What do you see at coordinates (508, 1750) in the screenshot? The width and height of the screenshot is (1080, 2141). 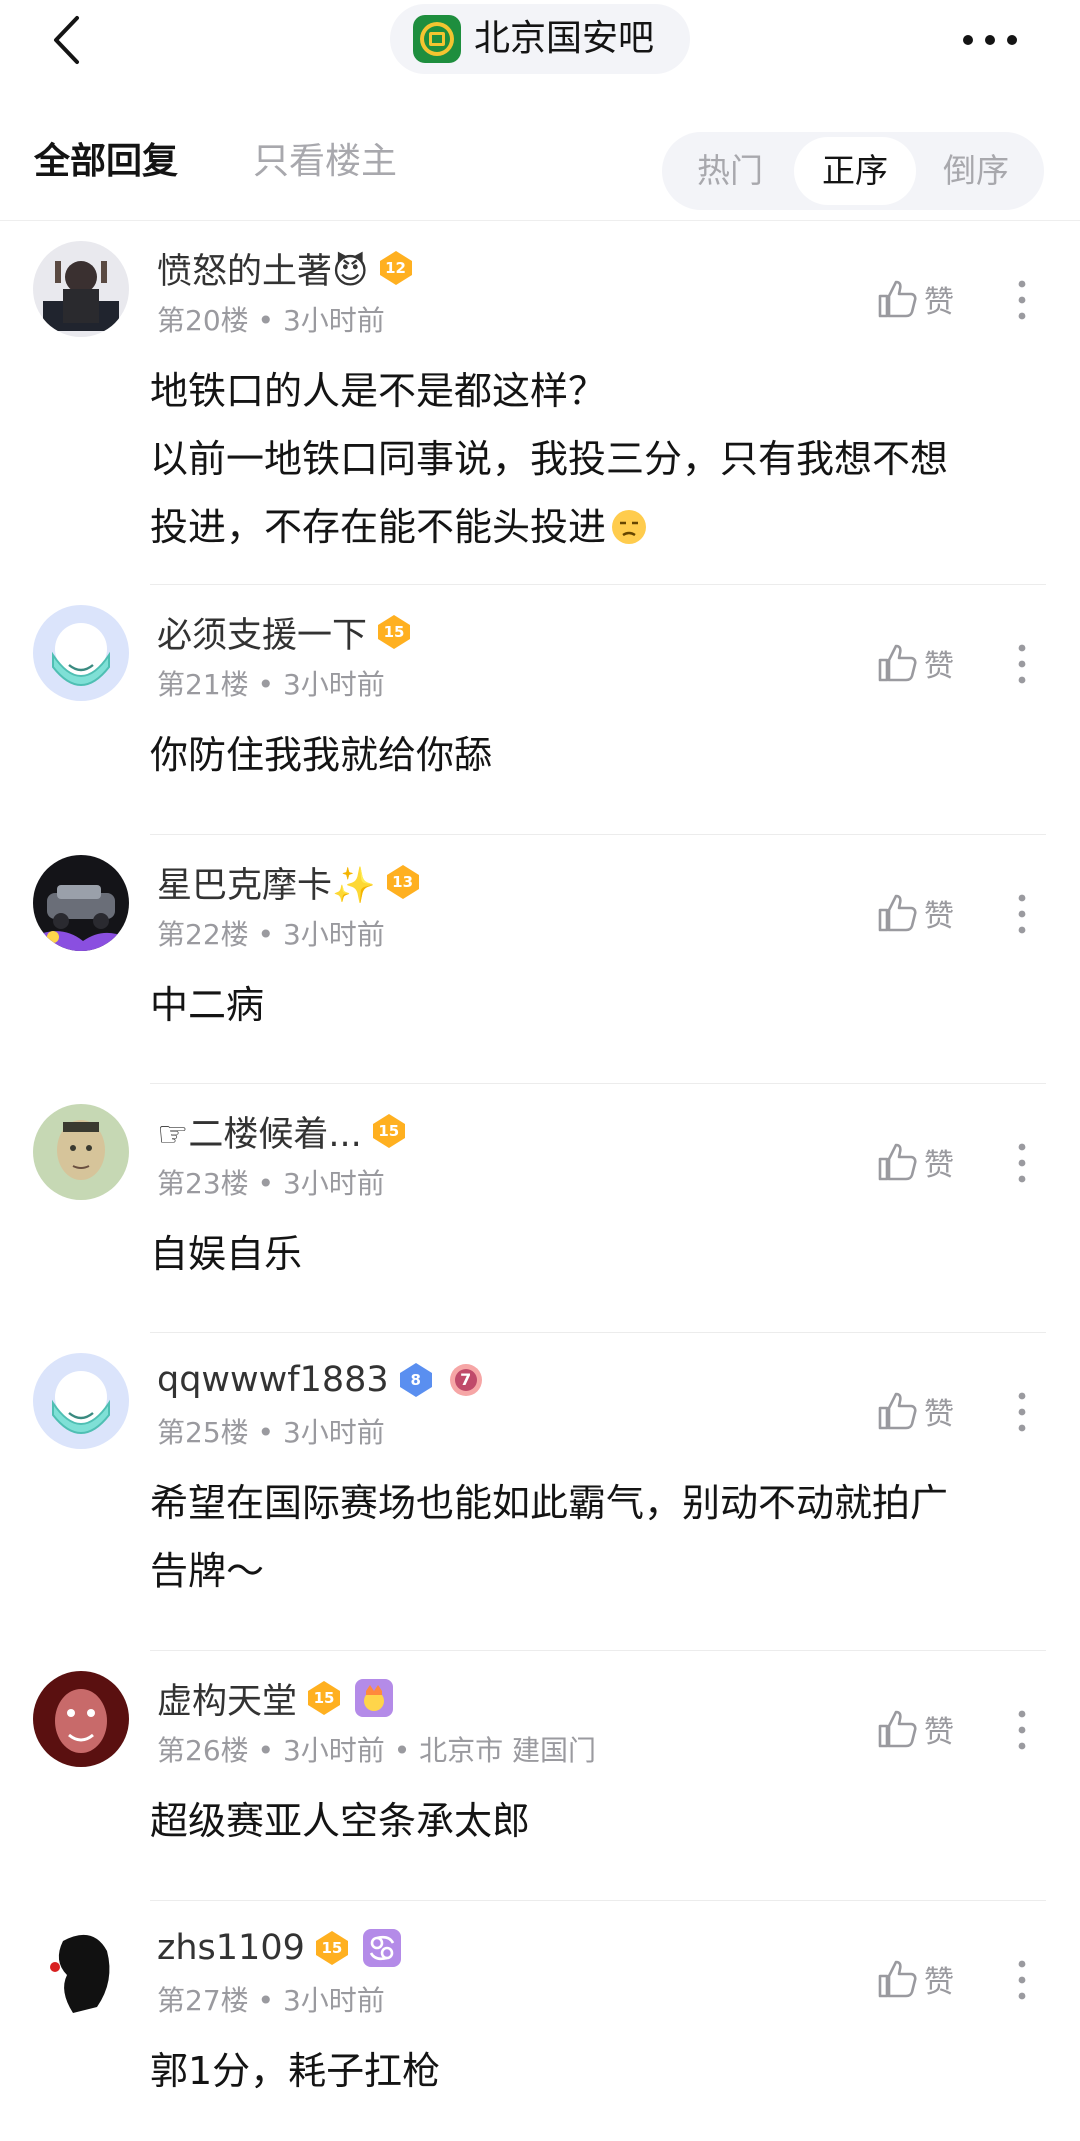 I see `post-location: 北京市 建国门` at bounding box center [508, 1750].